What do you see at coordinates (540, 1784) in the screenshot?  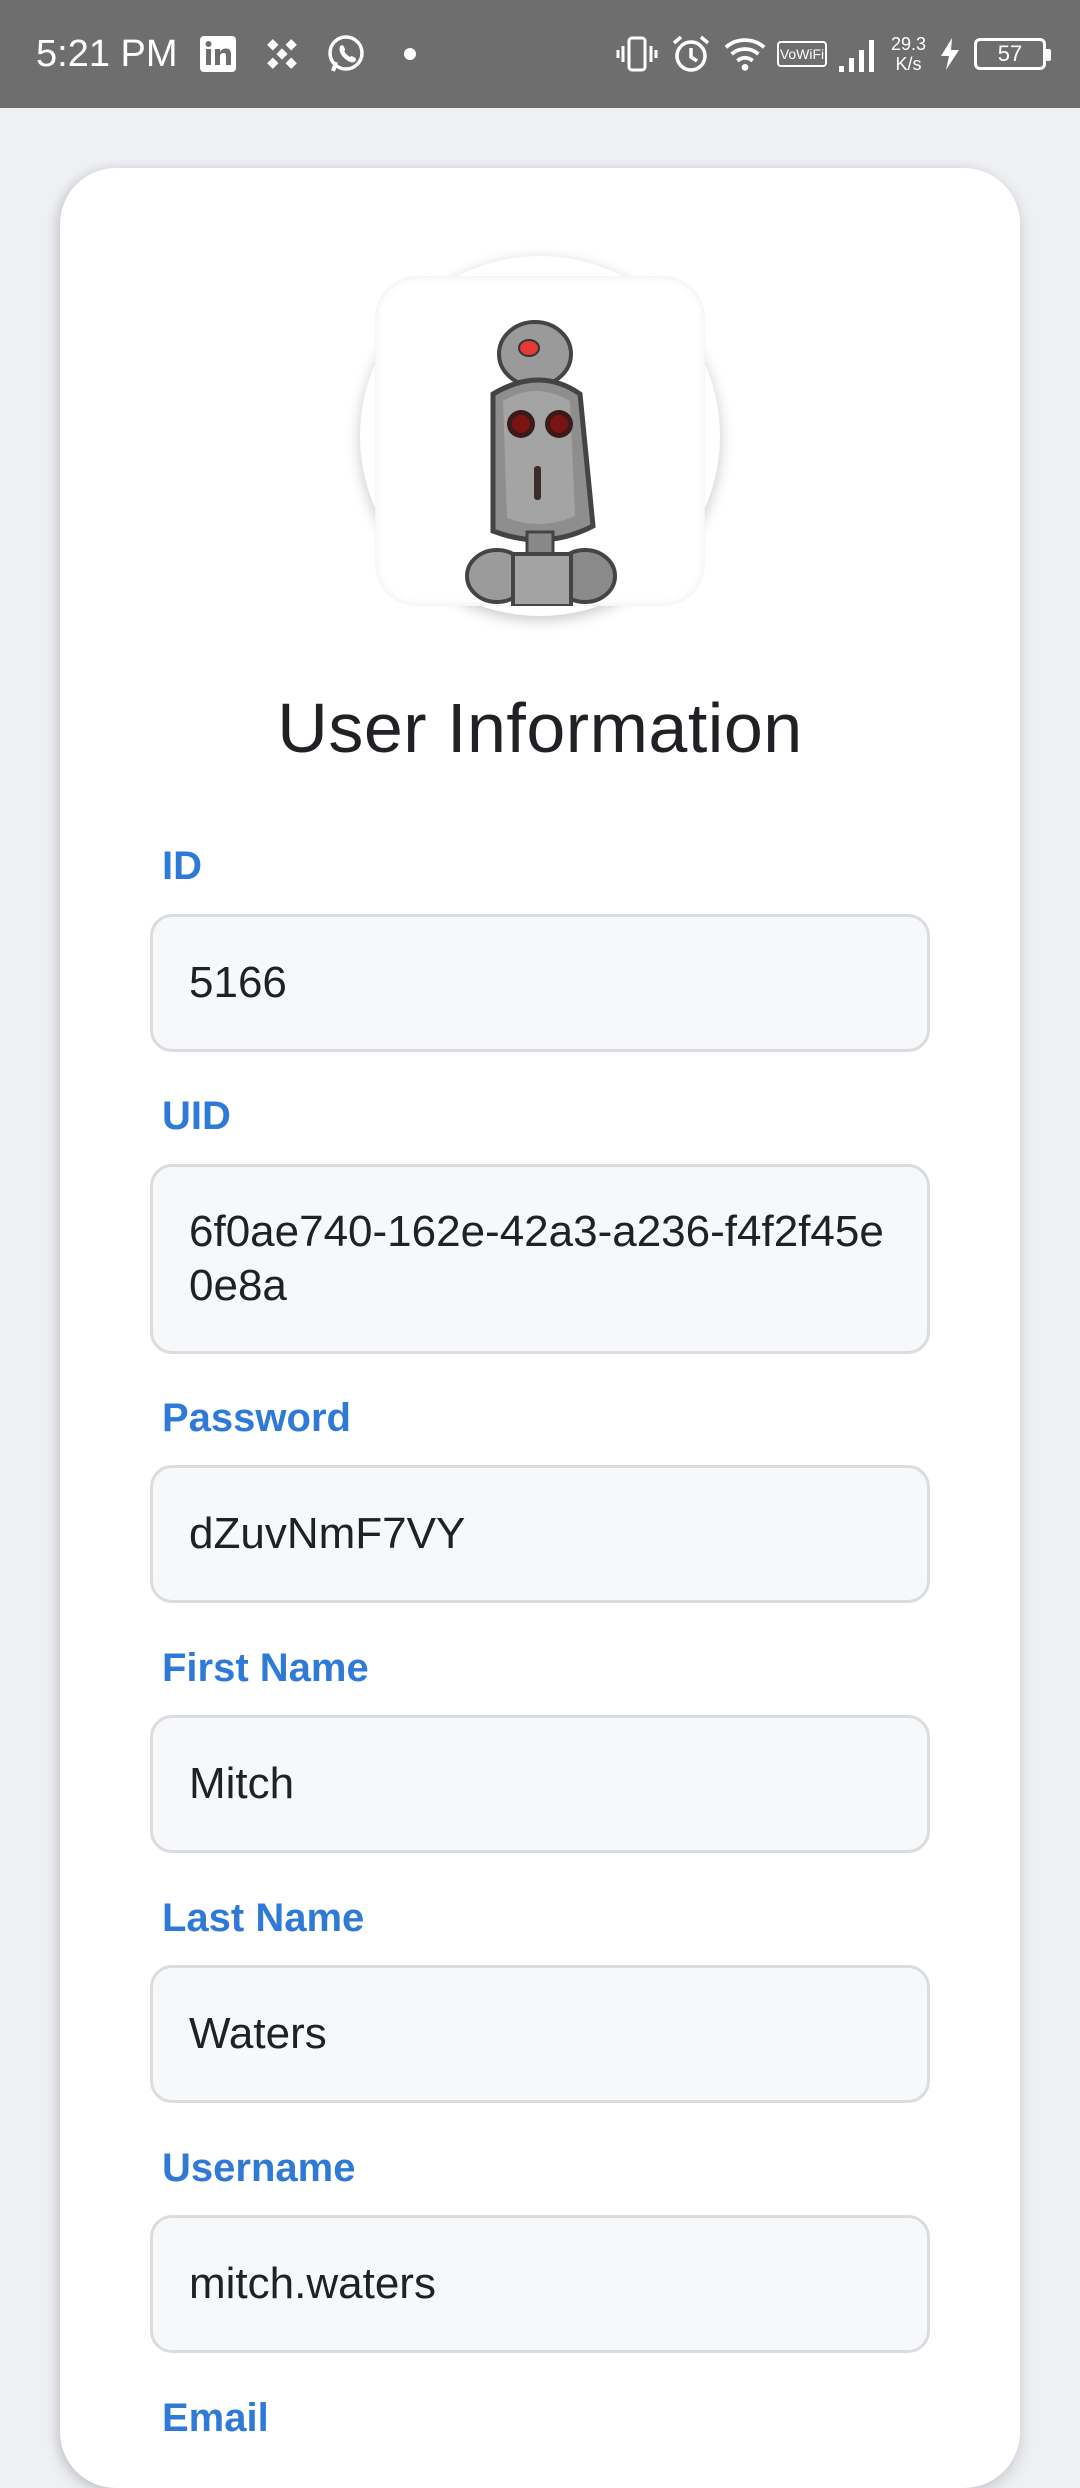 I see `first-name-field: Mitch` at bounding box center [540, 1784].